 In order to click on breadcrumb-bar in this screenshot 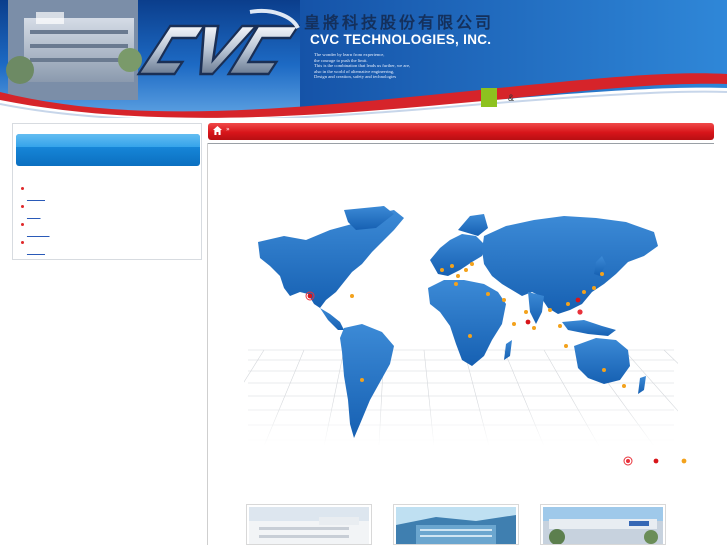, I will do `click(461, 131)`.